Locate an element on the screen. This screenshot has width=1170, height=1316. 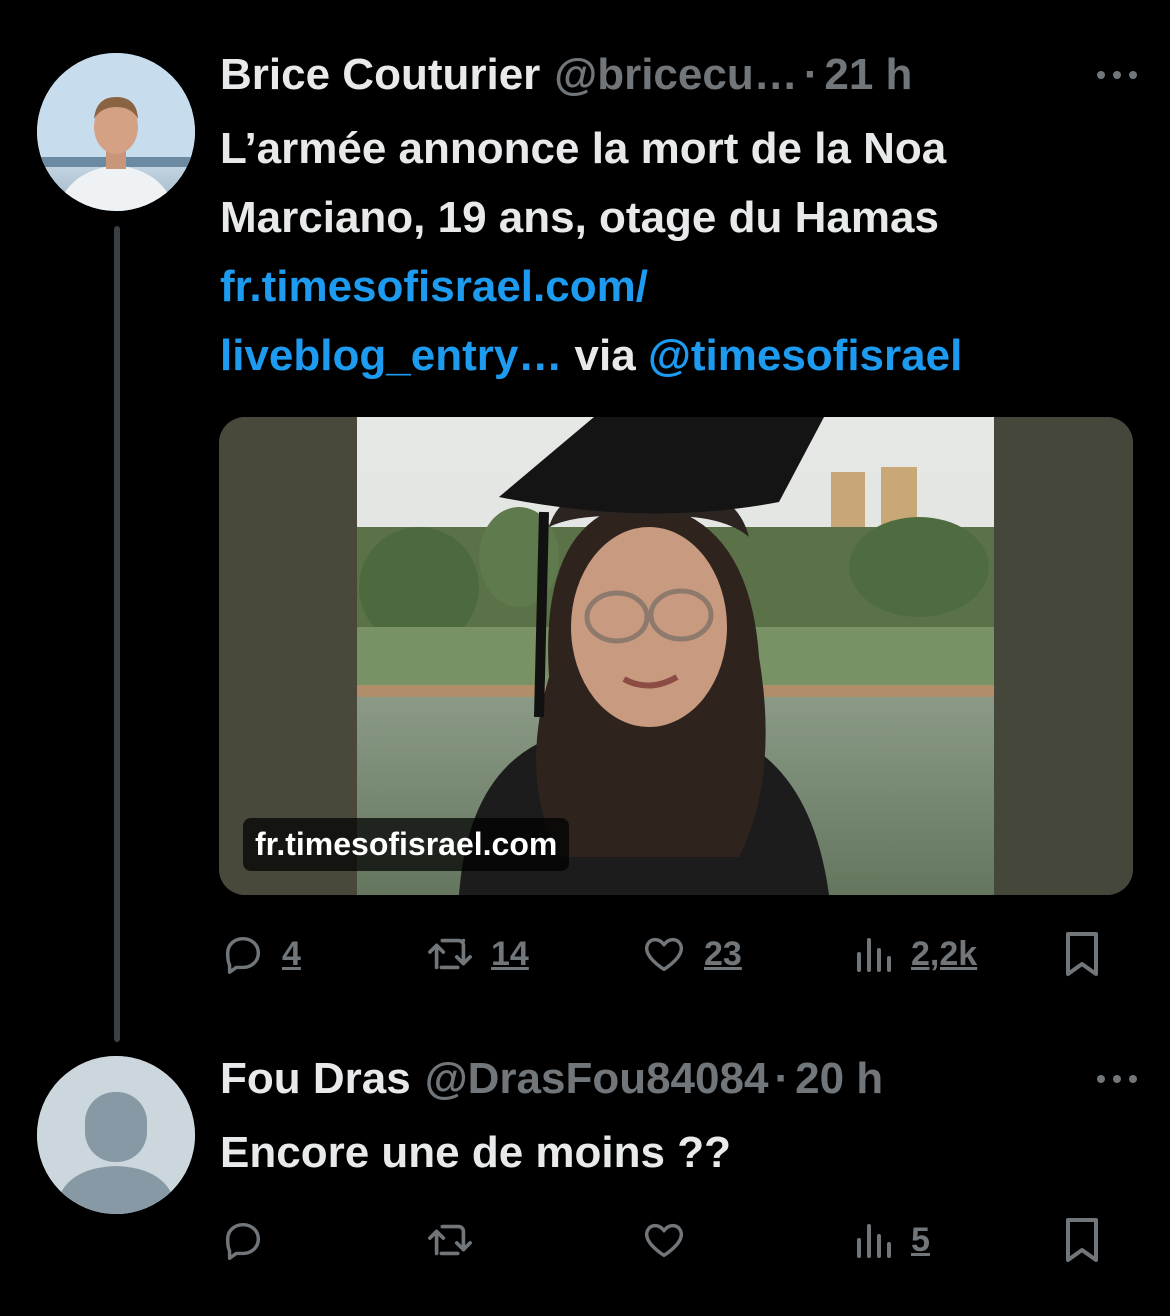
timestamp: 21 h is located at coordinates (868, 75).